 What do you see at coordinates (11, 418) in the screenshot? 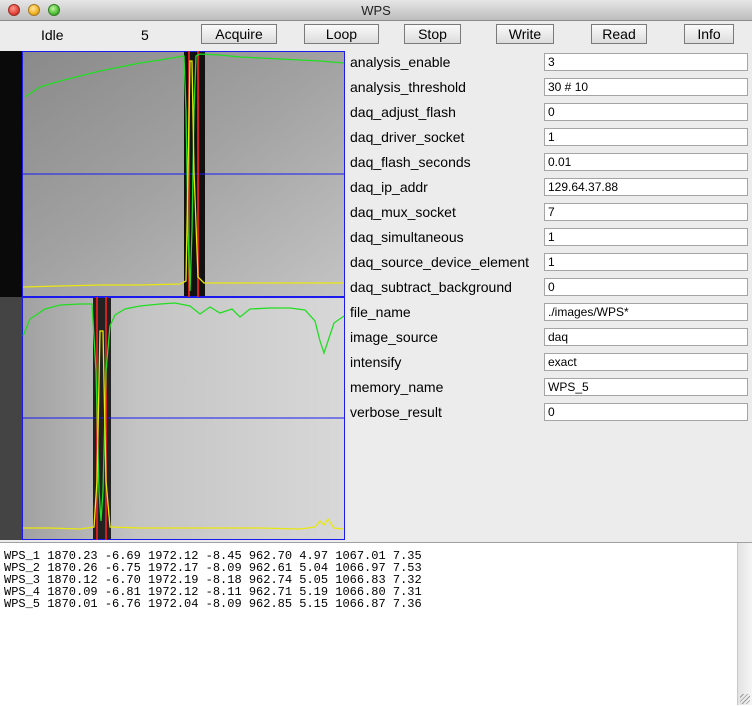
I see `dark-edge-bottom` at bounding box center [11, 418].